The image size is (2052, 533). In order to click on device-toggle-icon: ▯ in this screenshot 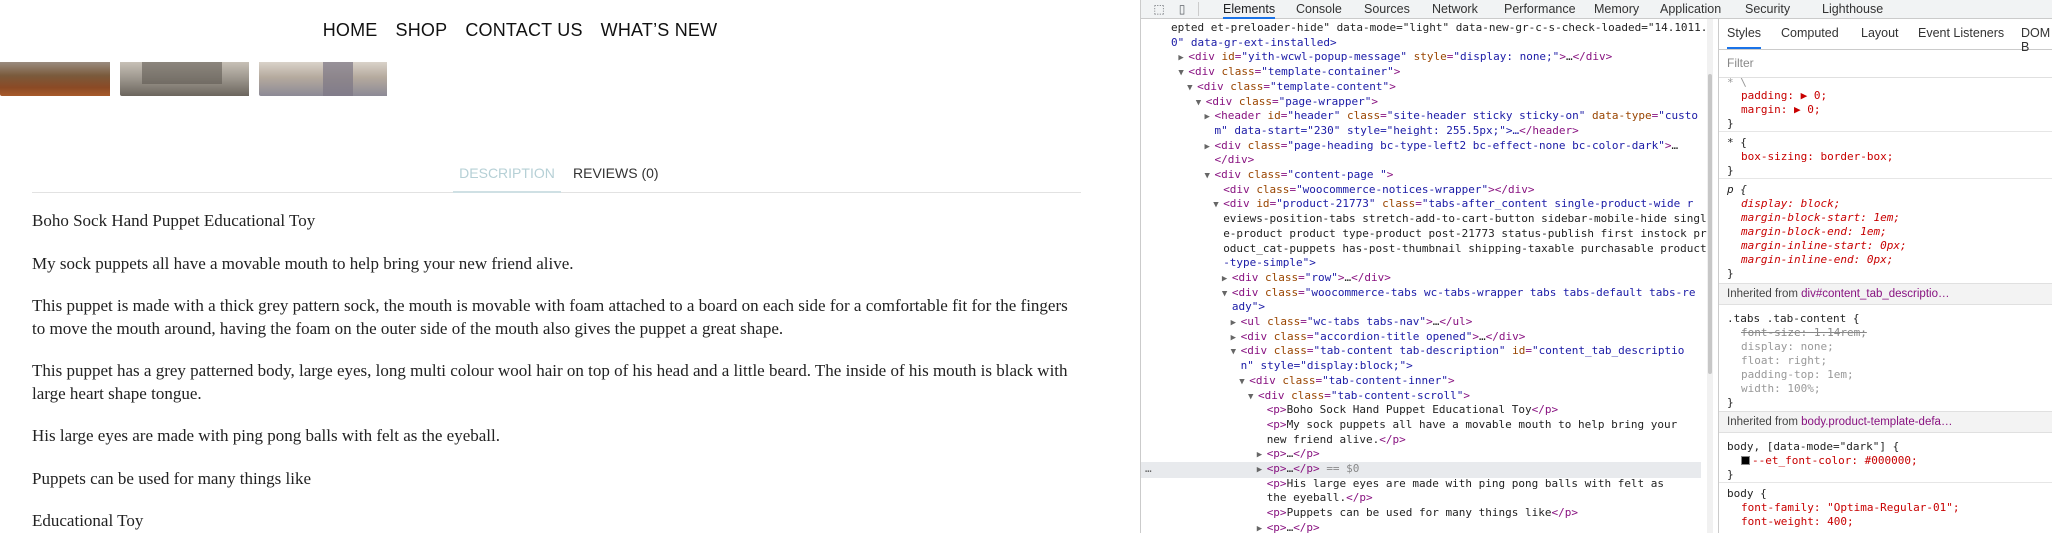, I will do `click(1182, 9)`.